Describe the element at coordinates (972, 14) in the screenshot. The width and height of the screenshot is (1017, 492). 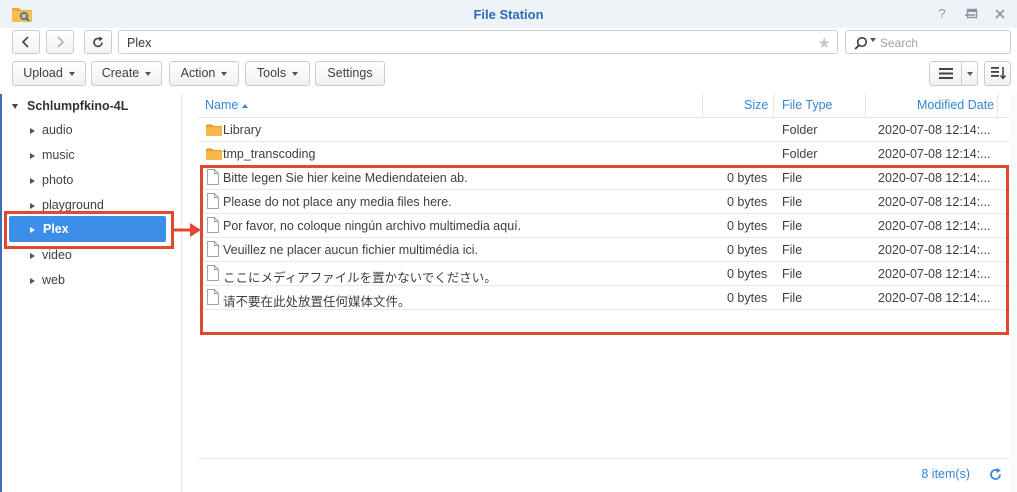
I see `maximize-icon` at that location.